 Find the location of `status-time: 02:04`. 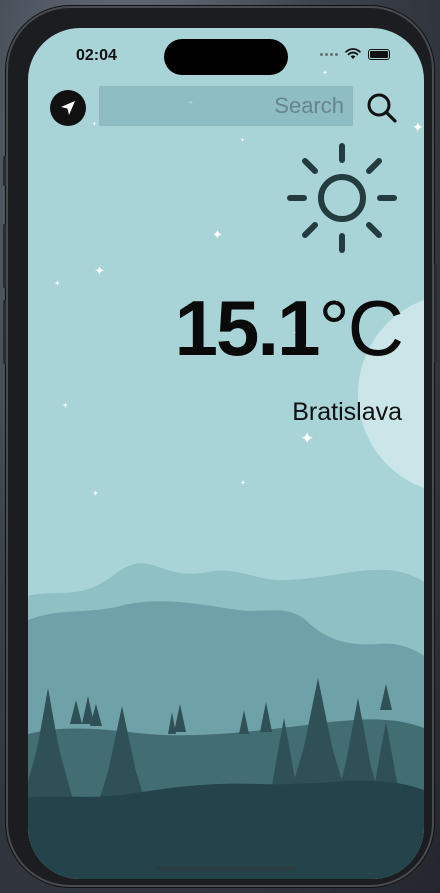

status-time: 02:04 is located at coordinates (96, 55).